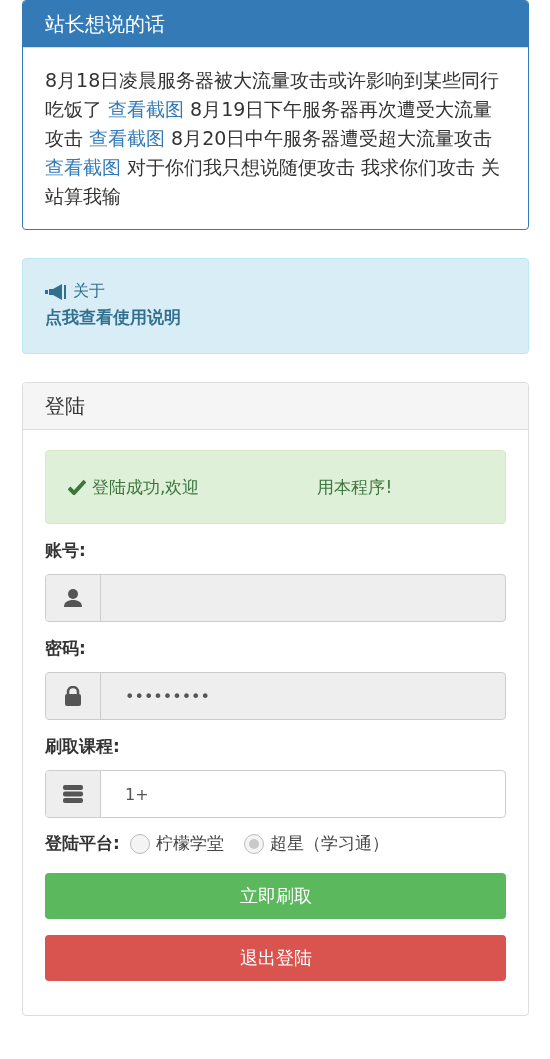 This screenshot has width=550, height=1059. Describe the element at coordinates (275, 406) in the screenshot. I see `panel-title: 登陆` at that location.